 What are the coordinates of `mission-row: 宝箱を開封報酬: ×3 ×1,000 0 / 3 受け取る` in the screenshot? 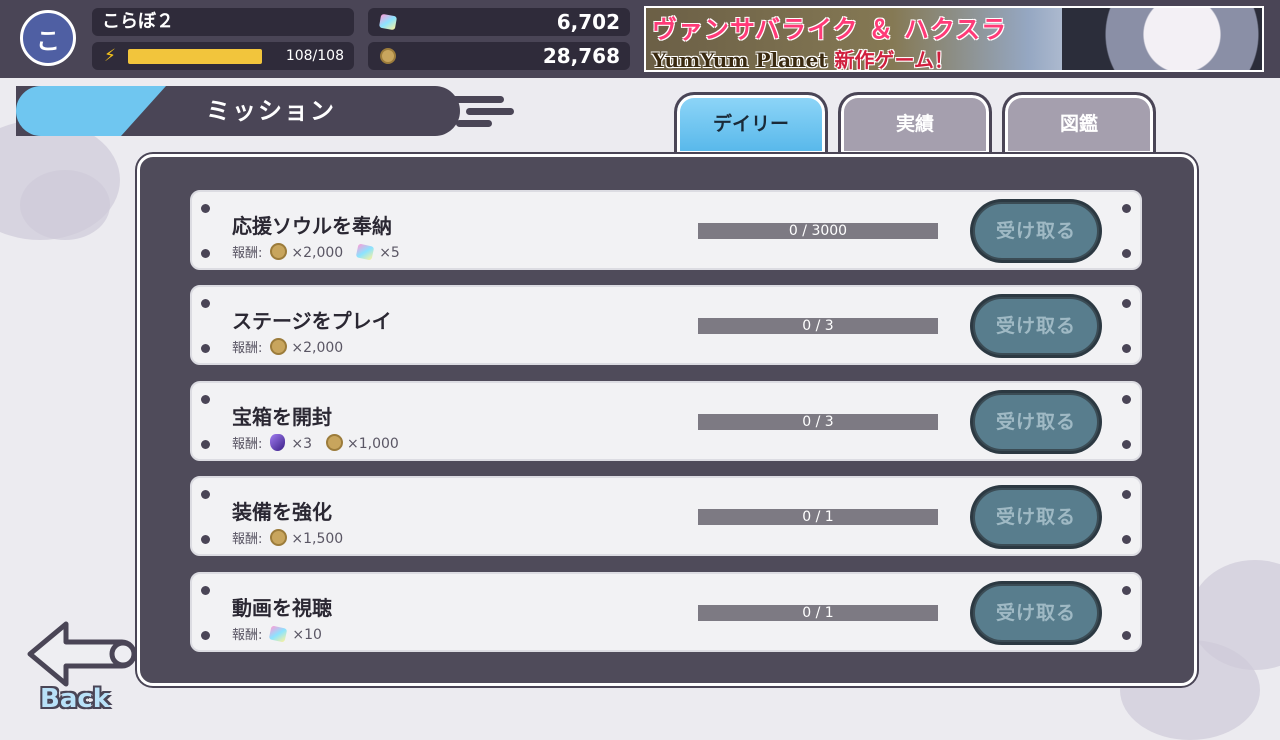 It's located at (666, 421).